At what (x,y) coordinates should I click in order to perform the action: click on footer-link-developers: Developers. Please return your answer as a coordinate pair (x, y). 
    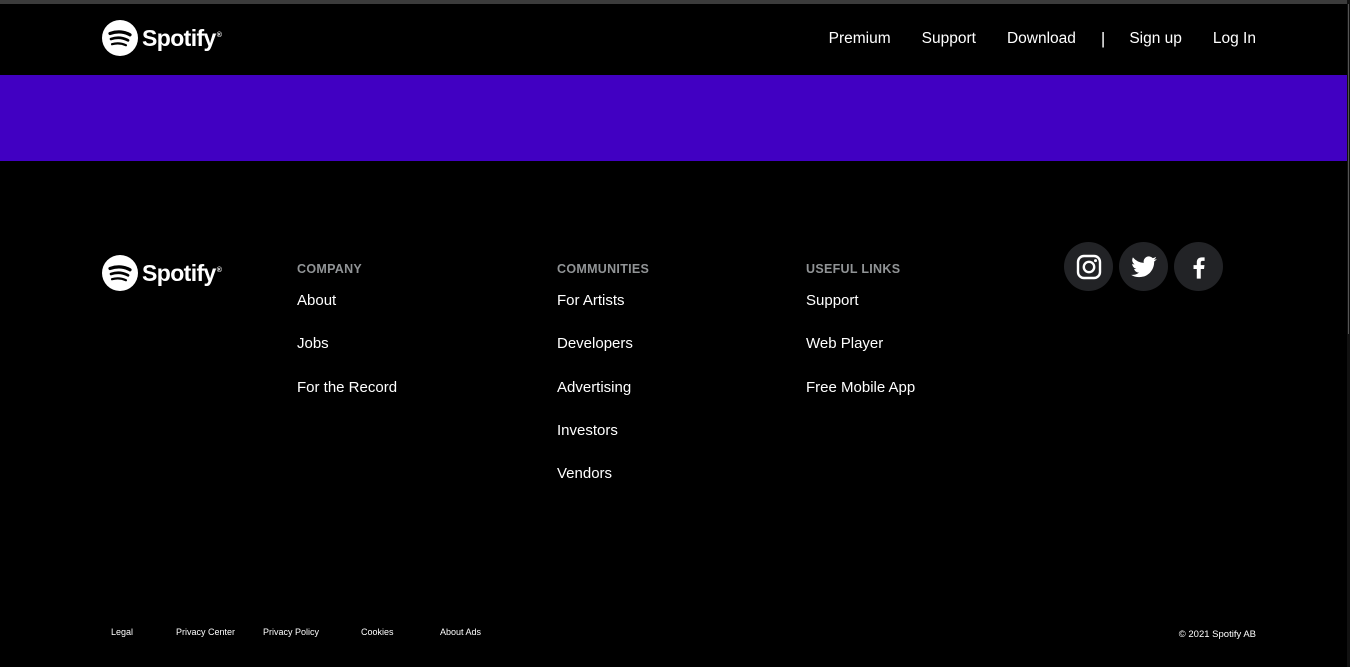
    Looking at the image, I should click on (603, 346).